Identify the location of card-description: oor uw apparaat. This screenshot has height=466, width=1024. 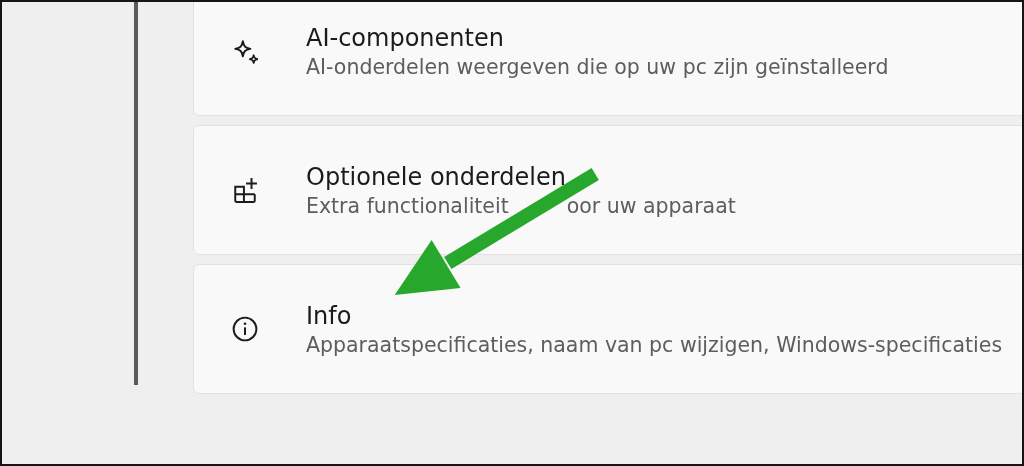
(651, 205).